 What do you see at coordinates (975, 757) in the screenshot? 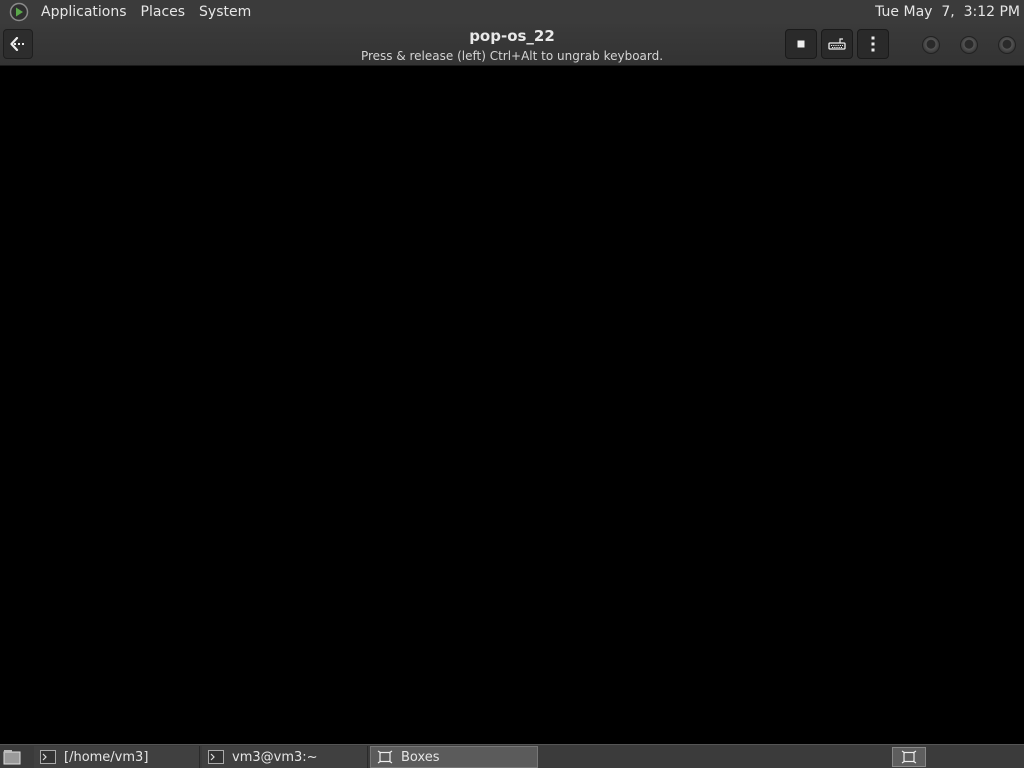
I see `workspace-empty-slots` at bounding box center [975, 757].